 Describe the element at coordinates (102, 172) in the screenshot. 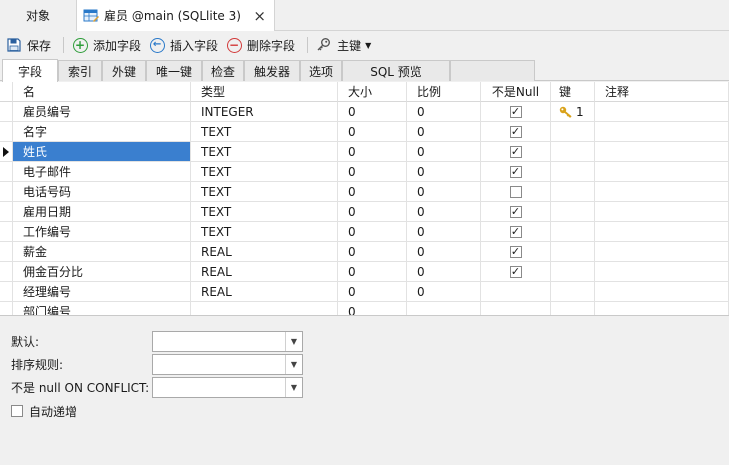

I see `field-name-cell: 电子邮件` at that location.